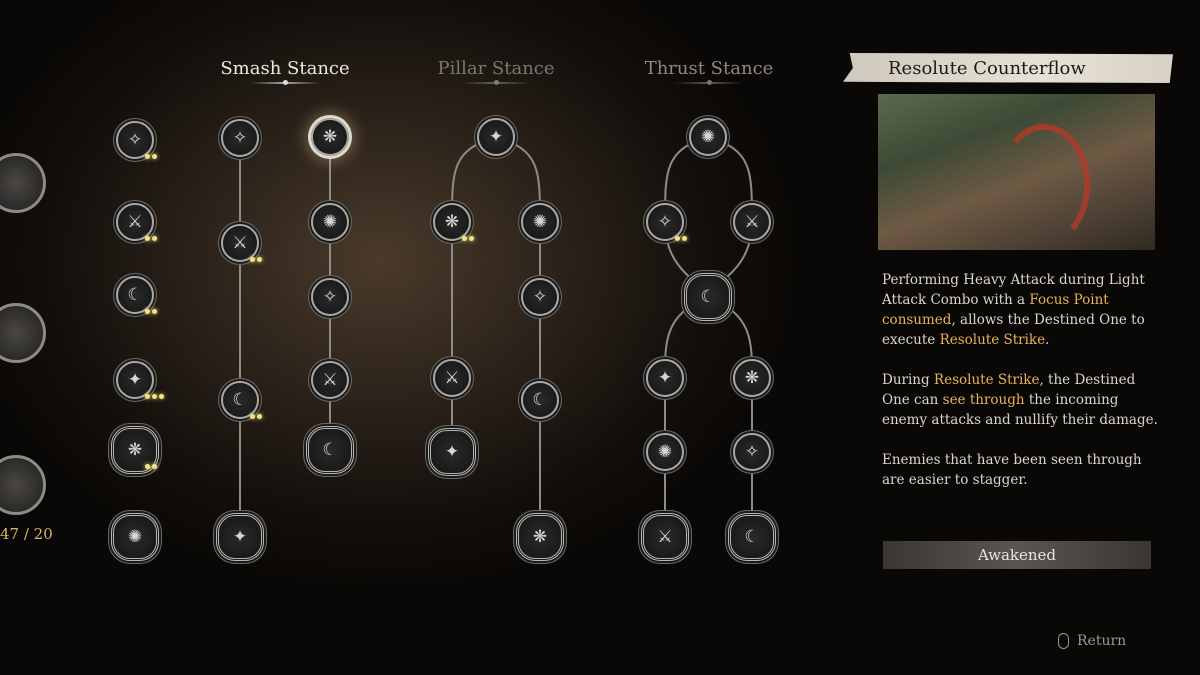 Image resolution: width=1200 pixels, height=675 pixels. Describe the element at coordinates (1017, 555) in the screenshot. I see `awakened-status-button: Awakened` at that location.